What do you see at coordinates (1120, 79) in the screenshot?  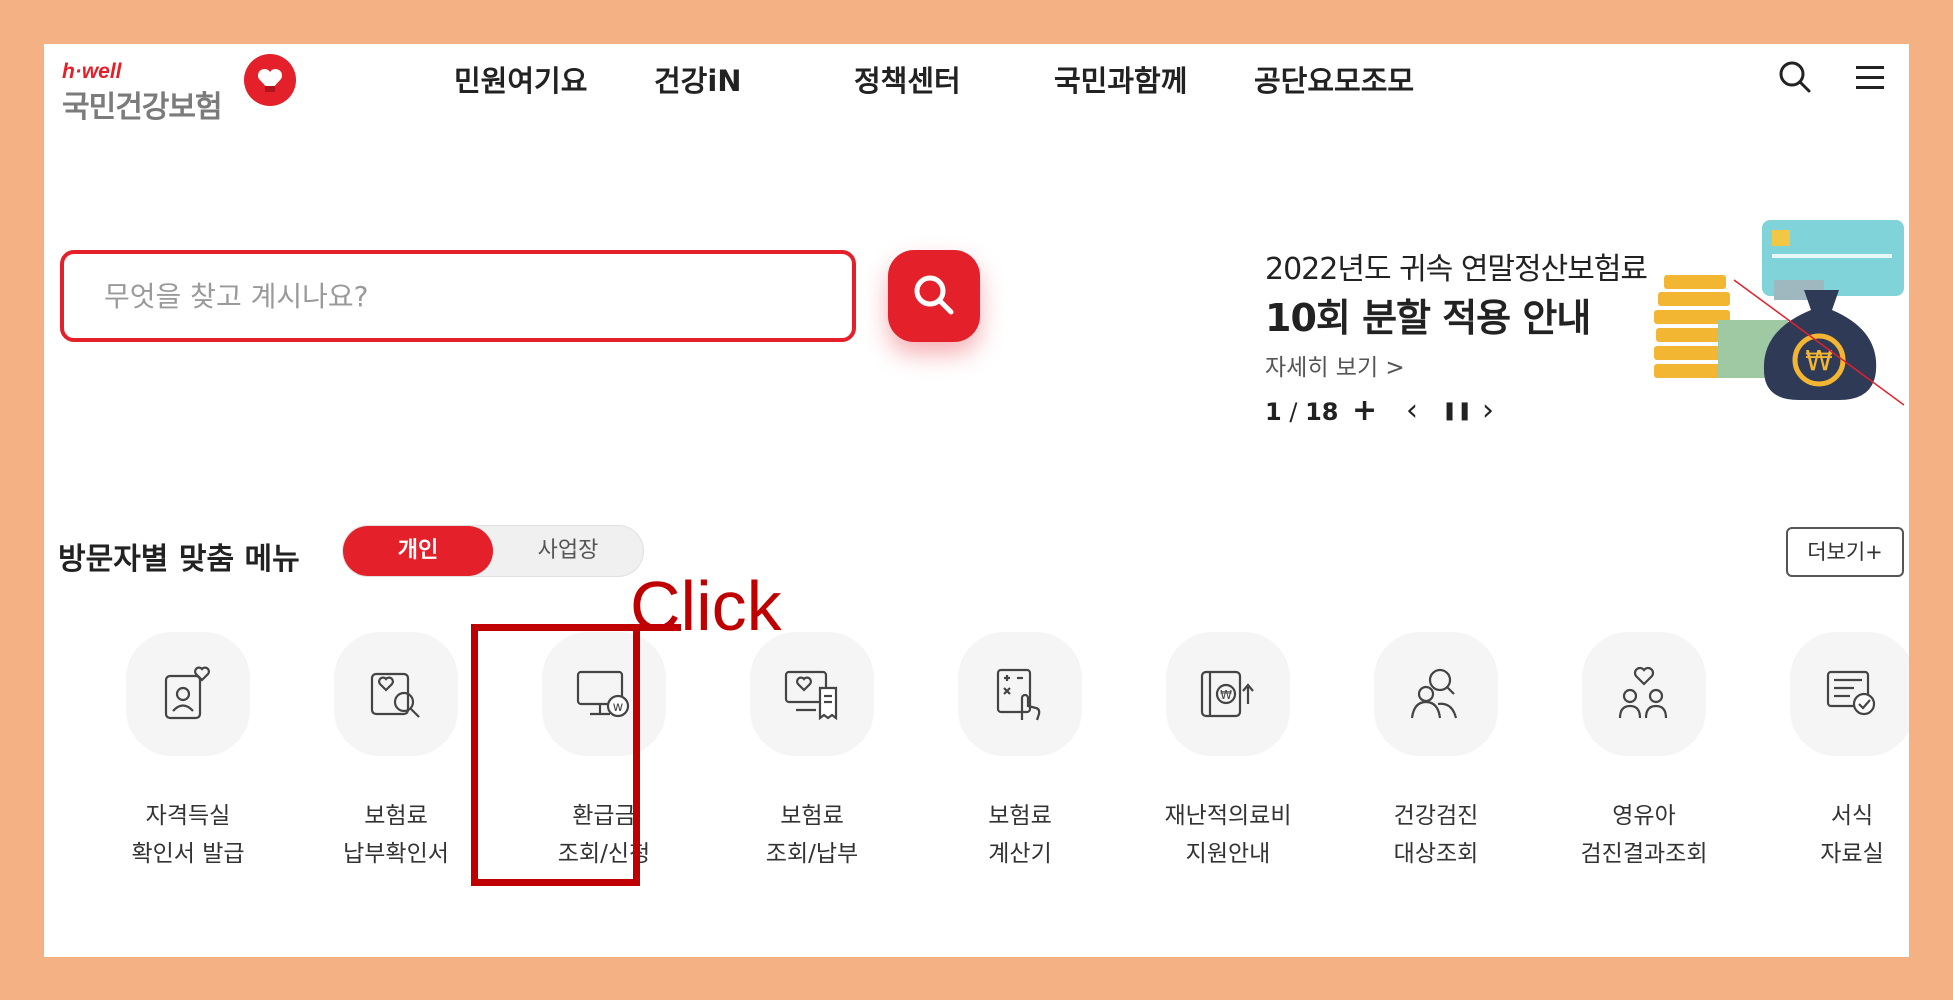 I see `nav-item-with-people: 국민과함께` at bounding box center [1120, 79].